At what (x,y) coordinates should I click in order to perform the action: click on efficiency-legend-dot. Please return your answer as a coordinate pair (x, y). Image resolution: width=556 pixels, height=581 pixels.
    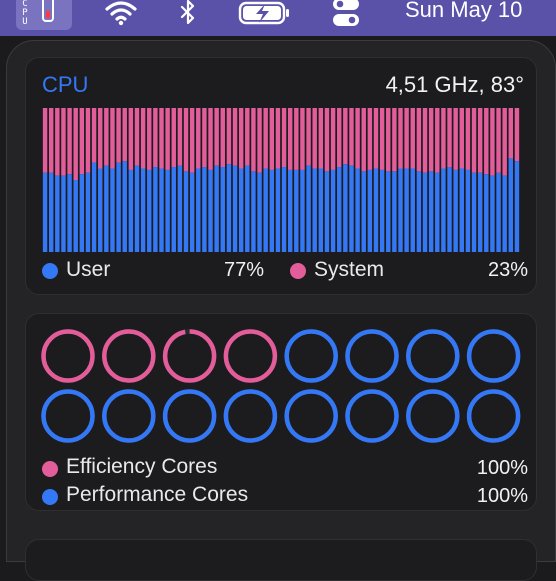
    Looking at the image, I should click on (50, 469).